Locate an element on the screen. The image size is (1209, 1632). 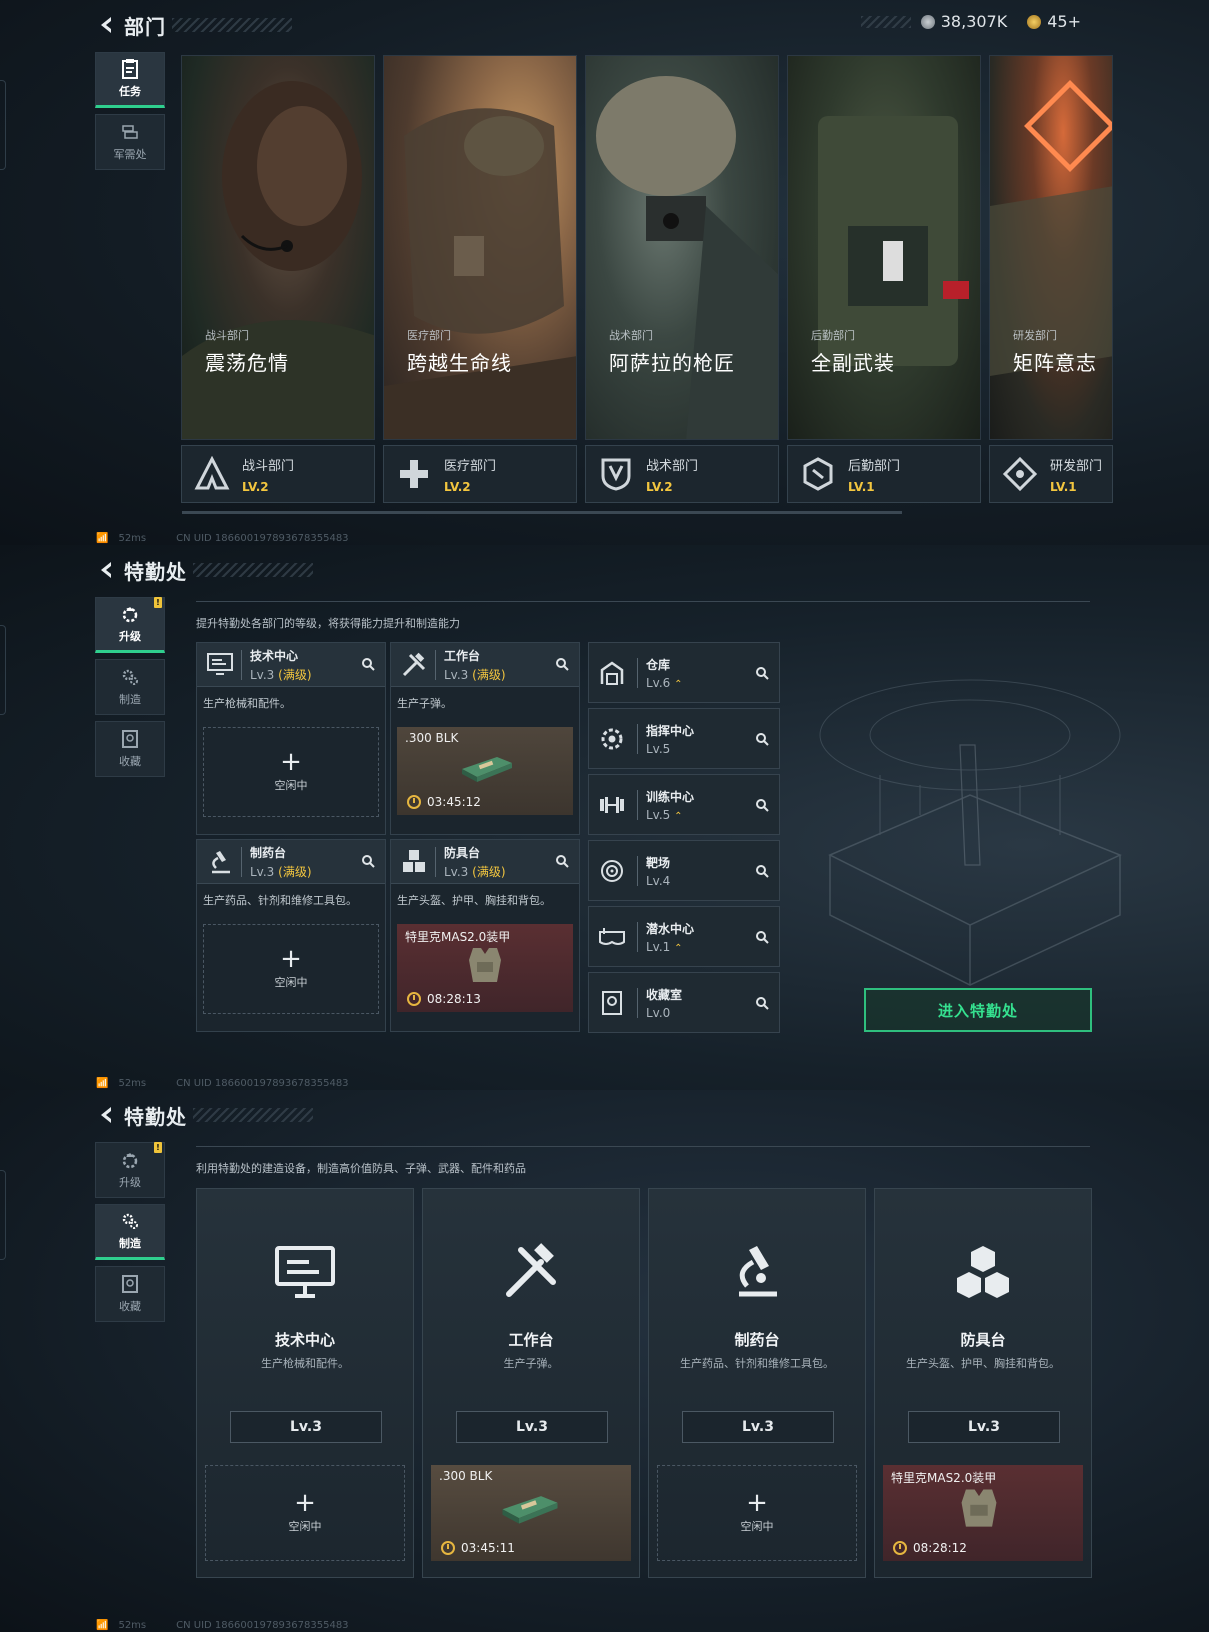
dept-bar: 医疗部门 LV.2 is located at coordinates (480, 474).